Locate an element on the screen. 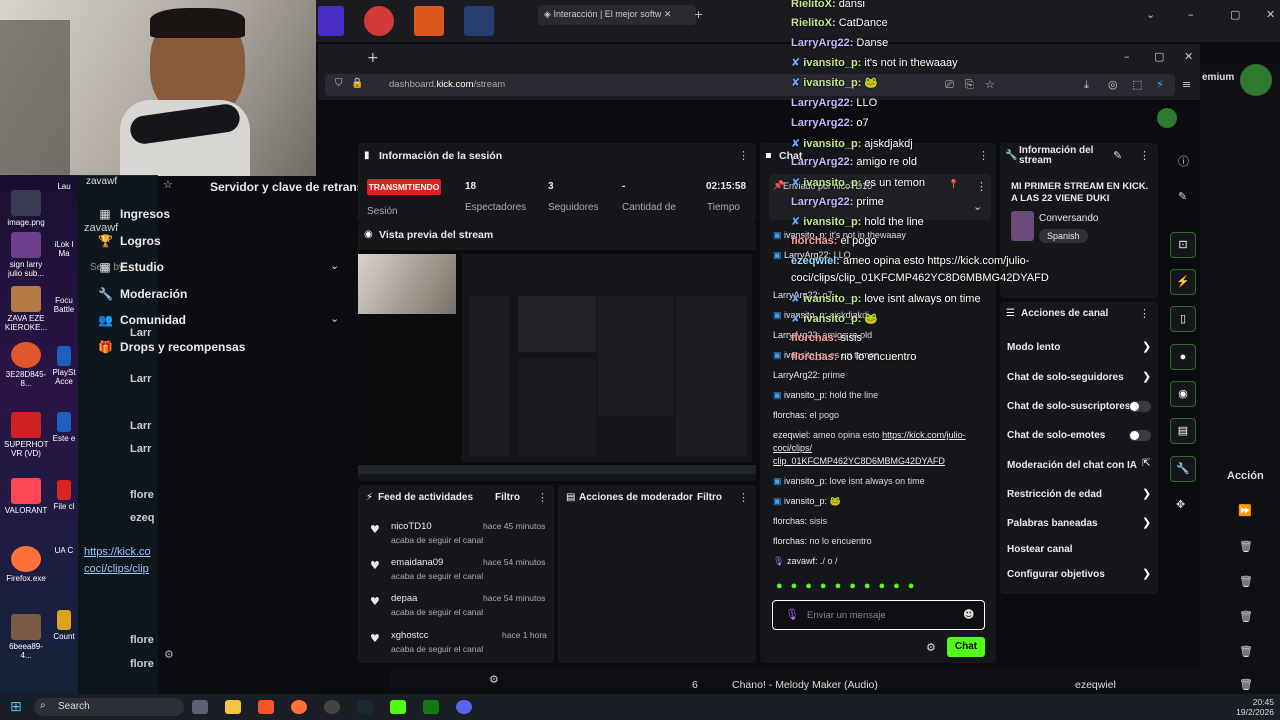 Image resolution: width=1280 pixels, height=720 pixels. action-subscribers-only: Chat de solo-suscriptores is located at coordinates (1068, 406).